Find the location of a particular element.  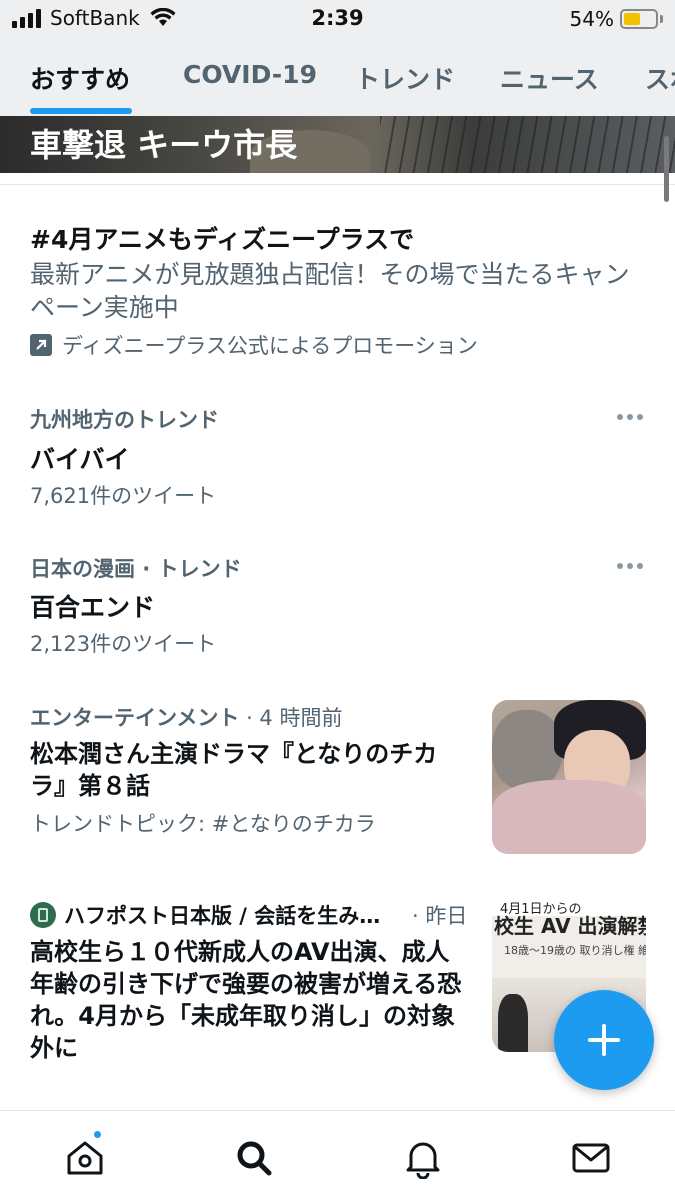

story-topic: トレンドトピック: #となりのチカラ is located at coordinates (203, 823).